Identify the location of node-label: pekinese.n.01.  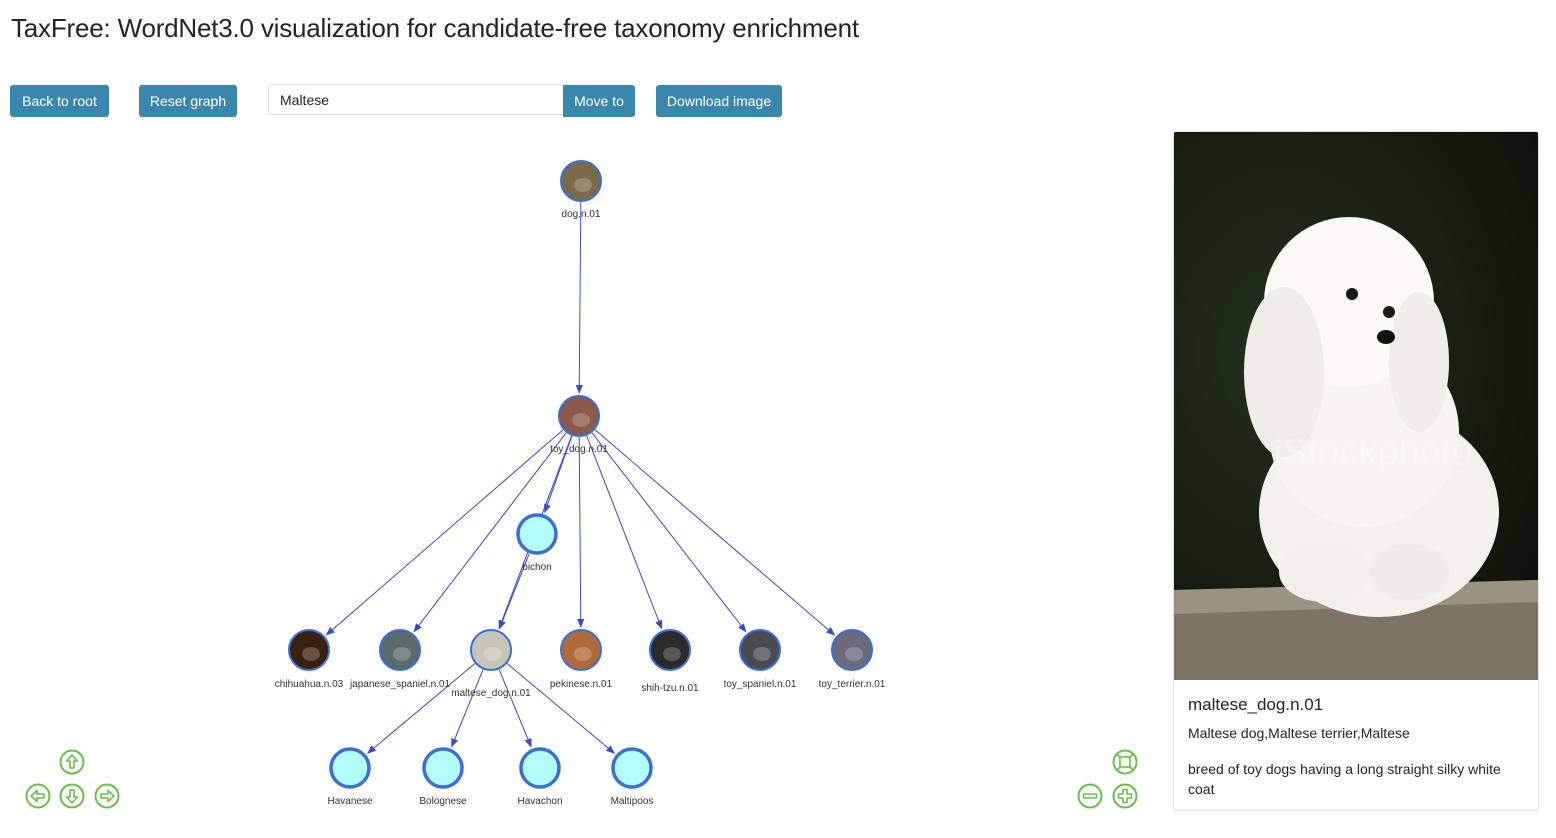
(581, 684).